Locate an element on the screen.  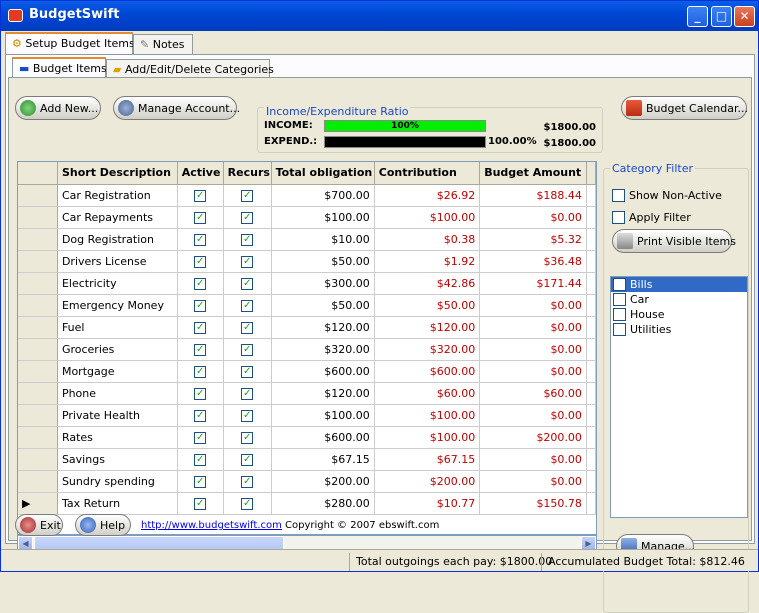
cell-contribution: $26.92 is located at coordinates (427, 195).